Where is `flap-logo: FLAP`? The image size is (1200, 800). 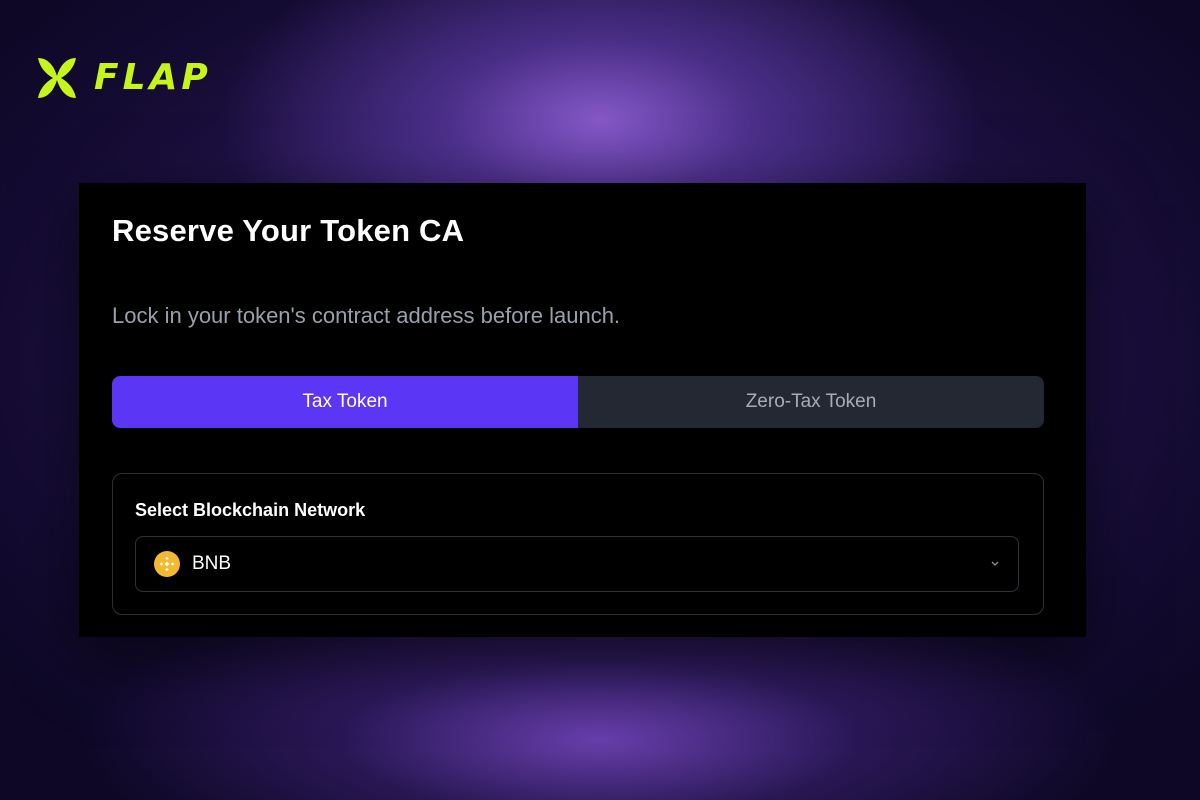
flap-logo: FLAP is located at coordinates (123, 78).